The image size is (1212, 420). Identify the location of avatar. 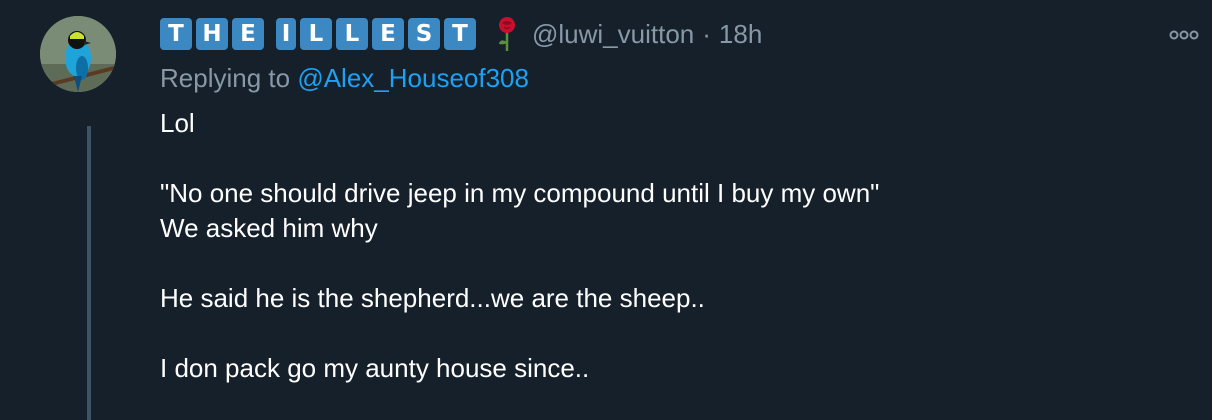
(78, 54).